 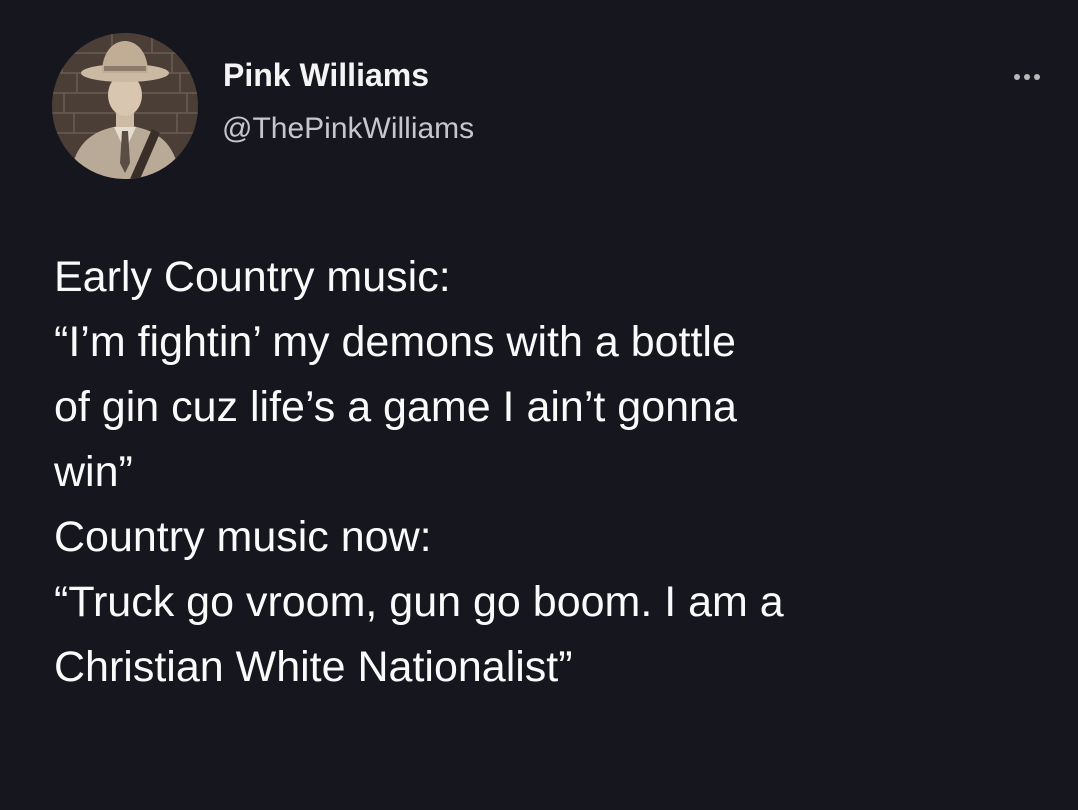 I want to click on tweet-text-line: Country music now:, so click(x=243, y=536).